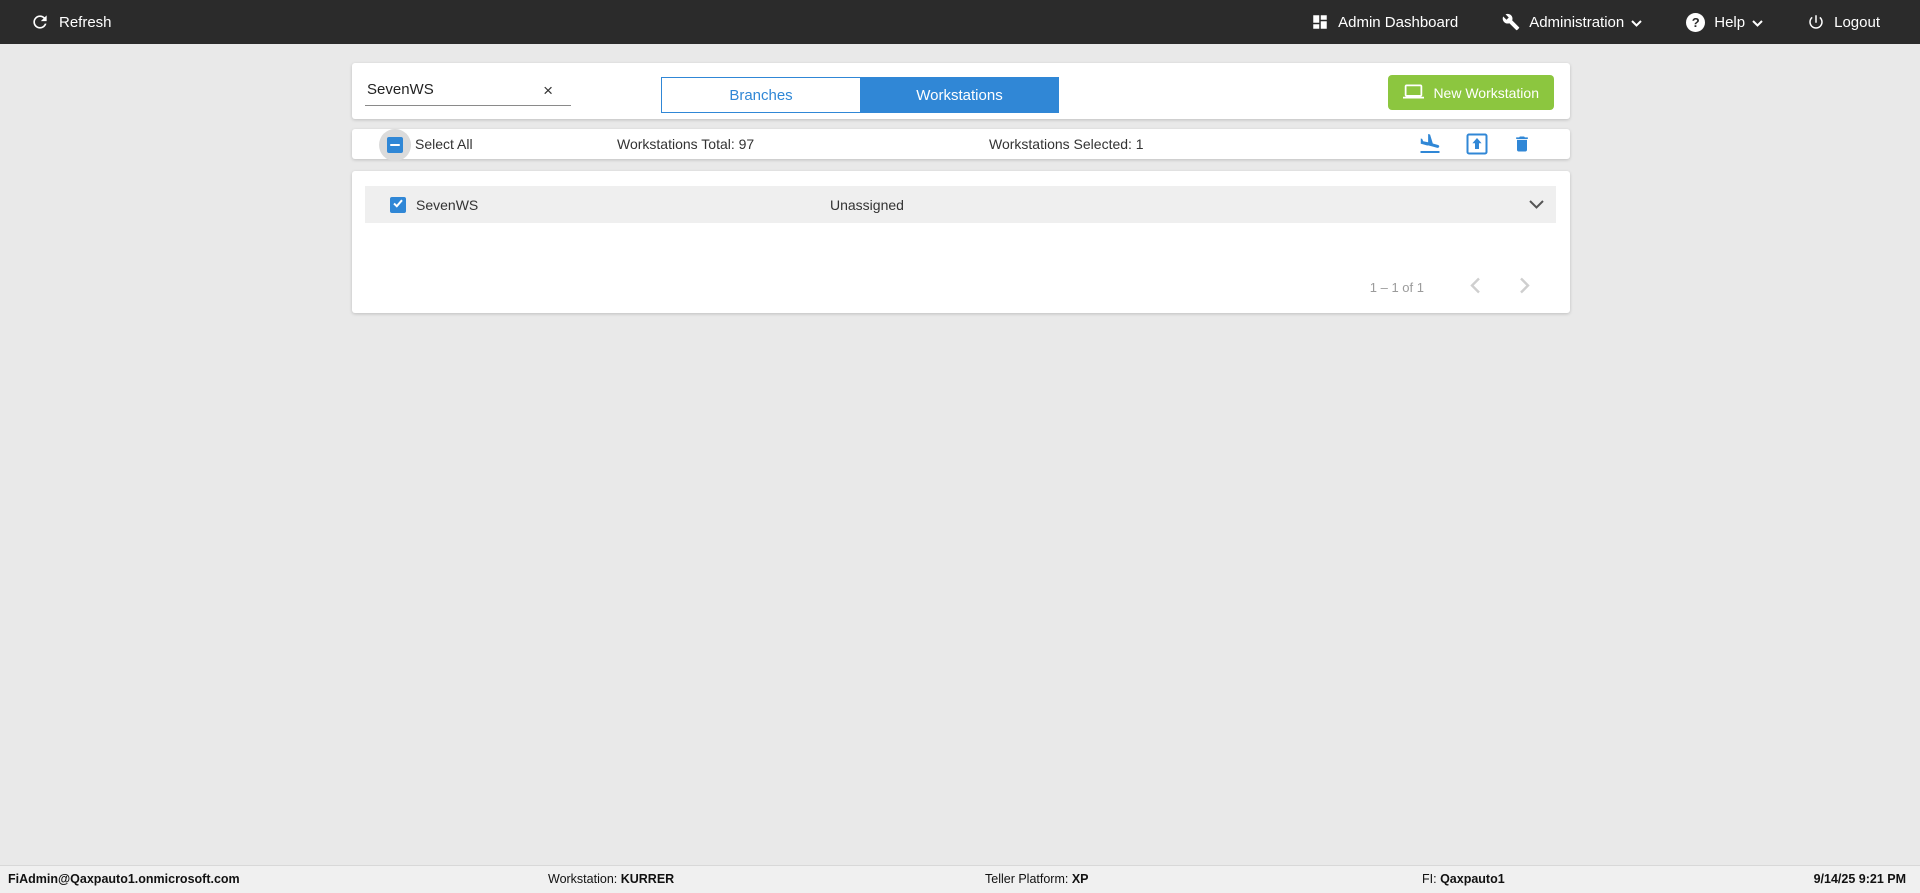 The height and width of the screenshot is (893, 1920). I want to click on export-workstation-button, so click(1477, 144).